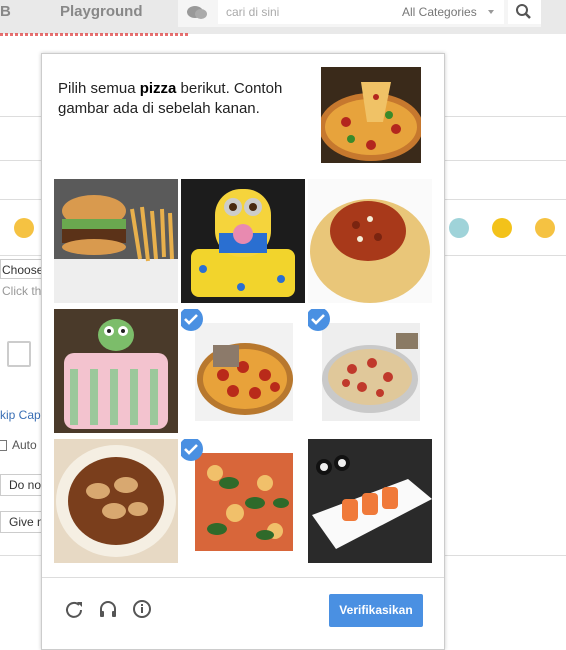 The height and width of the screenshot is (650, 566). What do you see at coordinates (376, 610) in the screenshot?
I see `verify-button: Verifikasikan` at bounding box center [376, 610].